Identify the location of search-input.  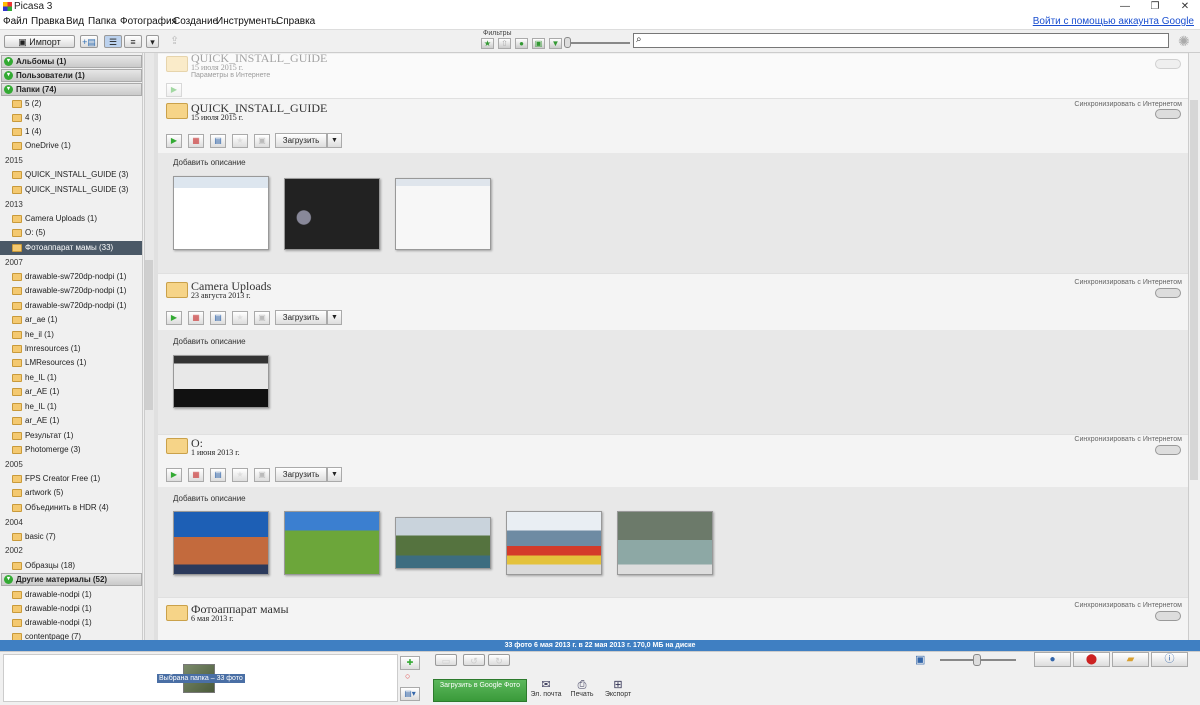
(901, 40).